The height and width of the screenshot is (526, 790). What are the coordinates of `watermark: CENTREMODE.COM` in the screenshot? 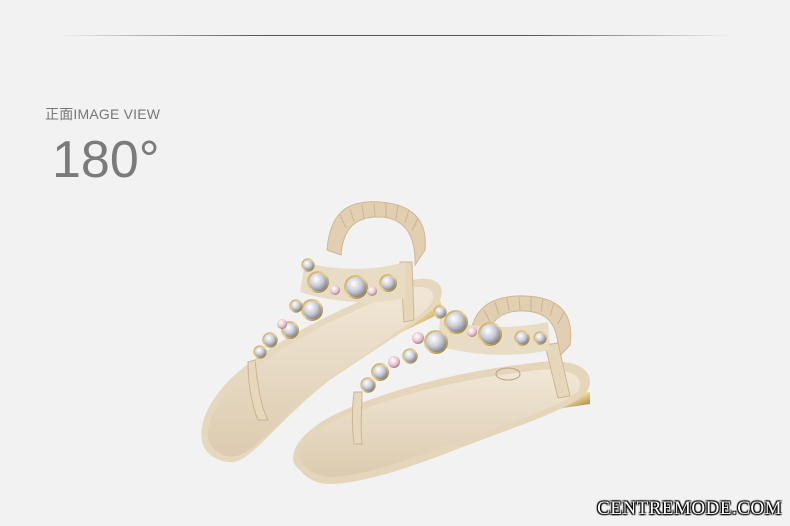 It's located at (689, 508).